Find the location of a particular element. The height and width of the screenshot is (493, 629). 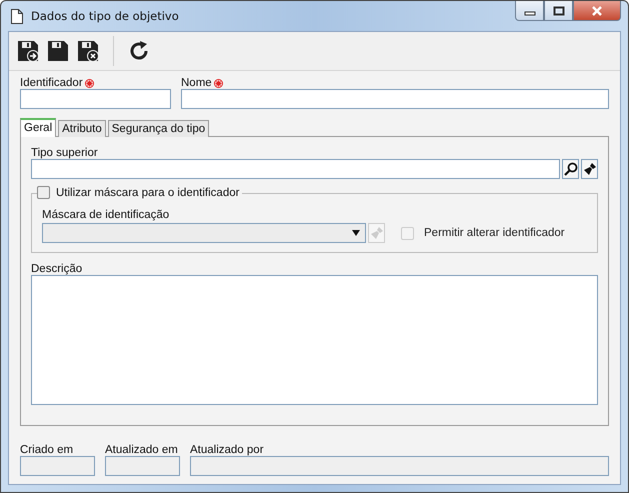

tab: Atributo is located at coordinates (82, 128).